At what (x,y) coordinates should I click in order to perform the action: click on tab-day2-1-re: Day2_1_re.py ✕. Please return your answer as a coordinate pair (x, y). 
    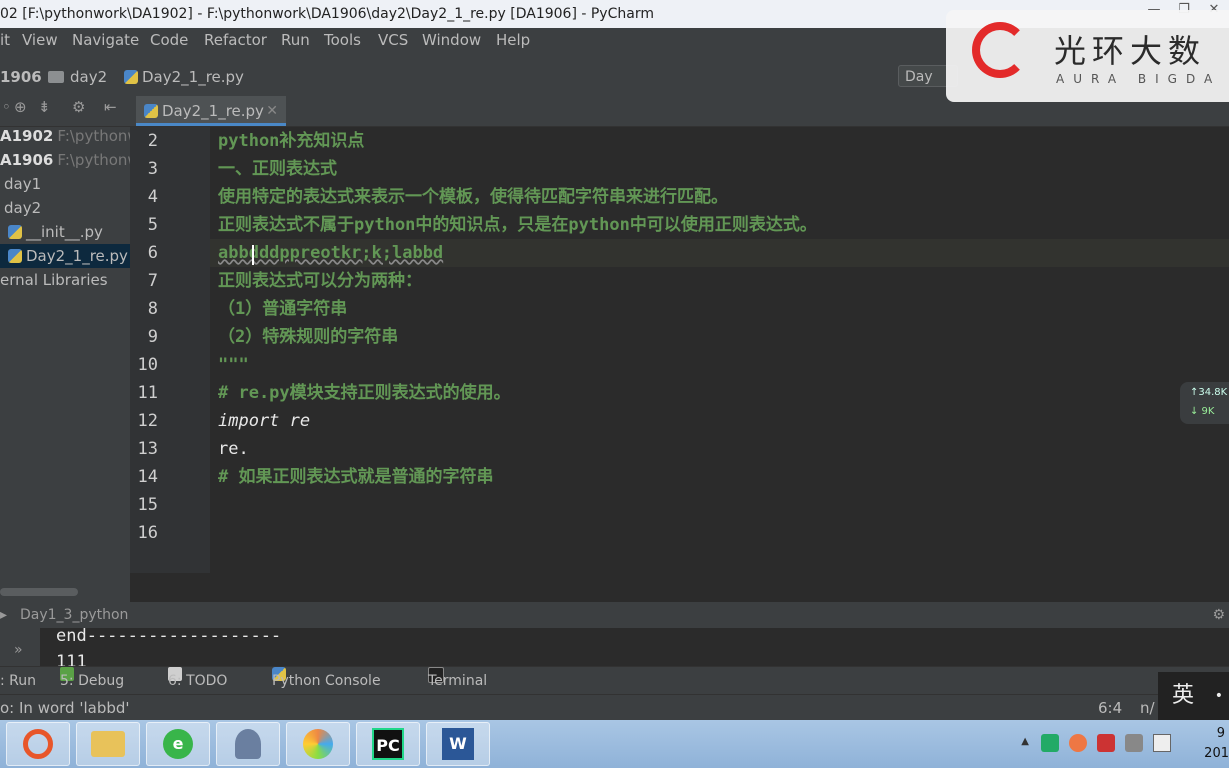
    Looking at the image, I should click on (211, 111).